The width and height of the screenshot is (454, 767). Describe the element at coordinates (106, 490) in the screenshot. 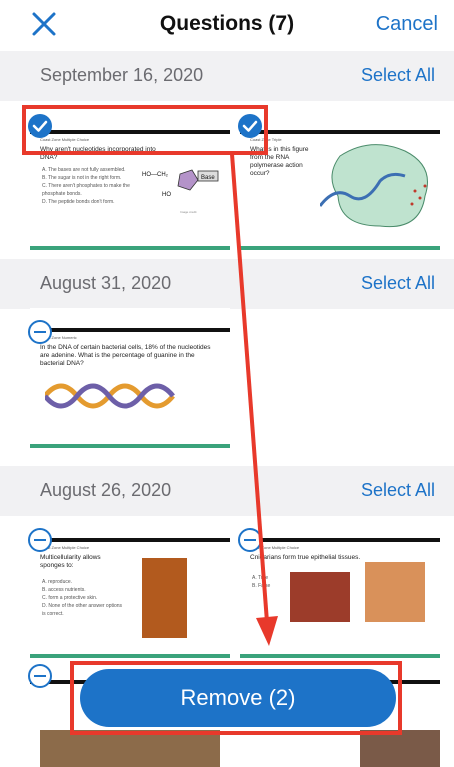

I see `section-date: August 26, 2020` at that location.